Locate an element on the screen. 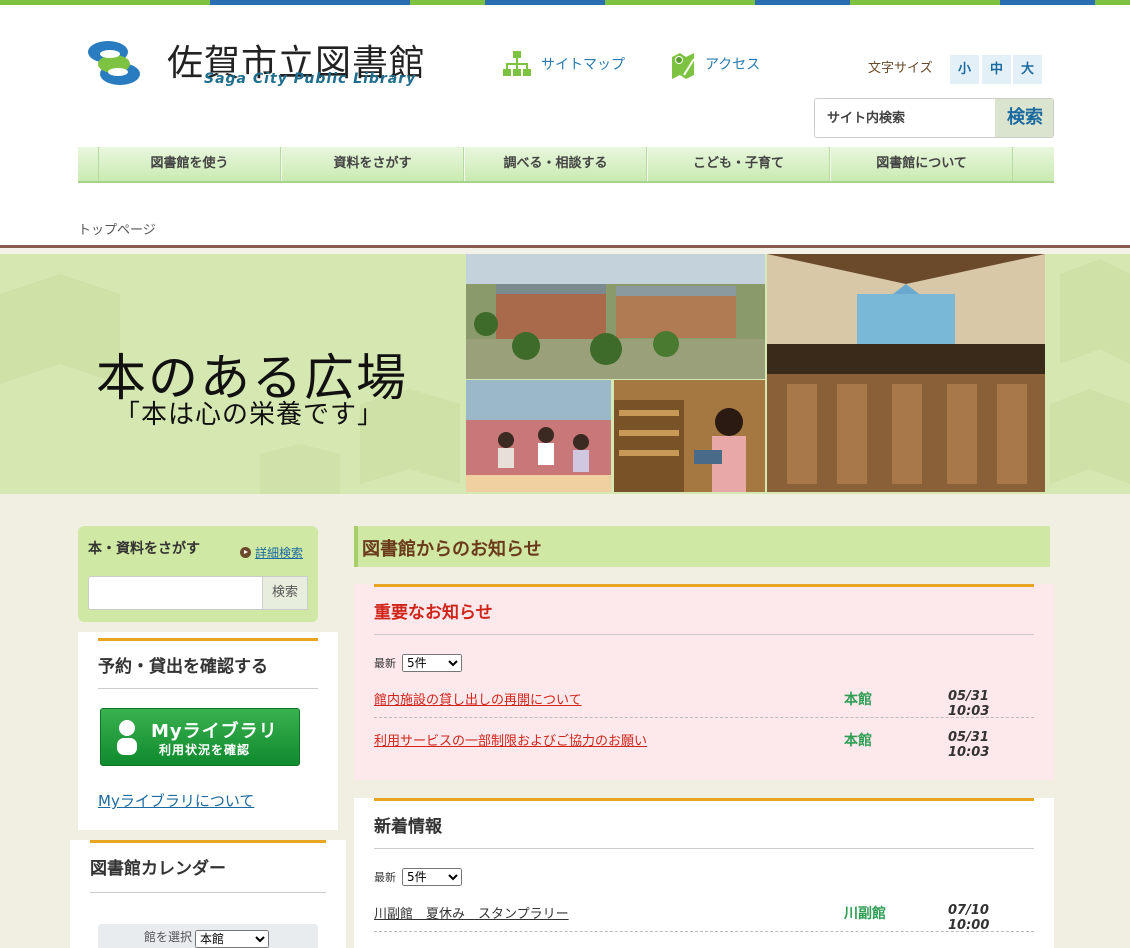 Image resolution: width=1130 pixels, height=948 pixels. global-nav: 図書館を使う 資料をさがす 調べる・相談する こども・子育て 図書館について is located at coordinates (566, 165).